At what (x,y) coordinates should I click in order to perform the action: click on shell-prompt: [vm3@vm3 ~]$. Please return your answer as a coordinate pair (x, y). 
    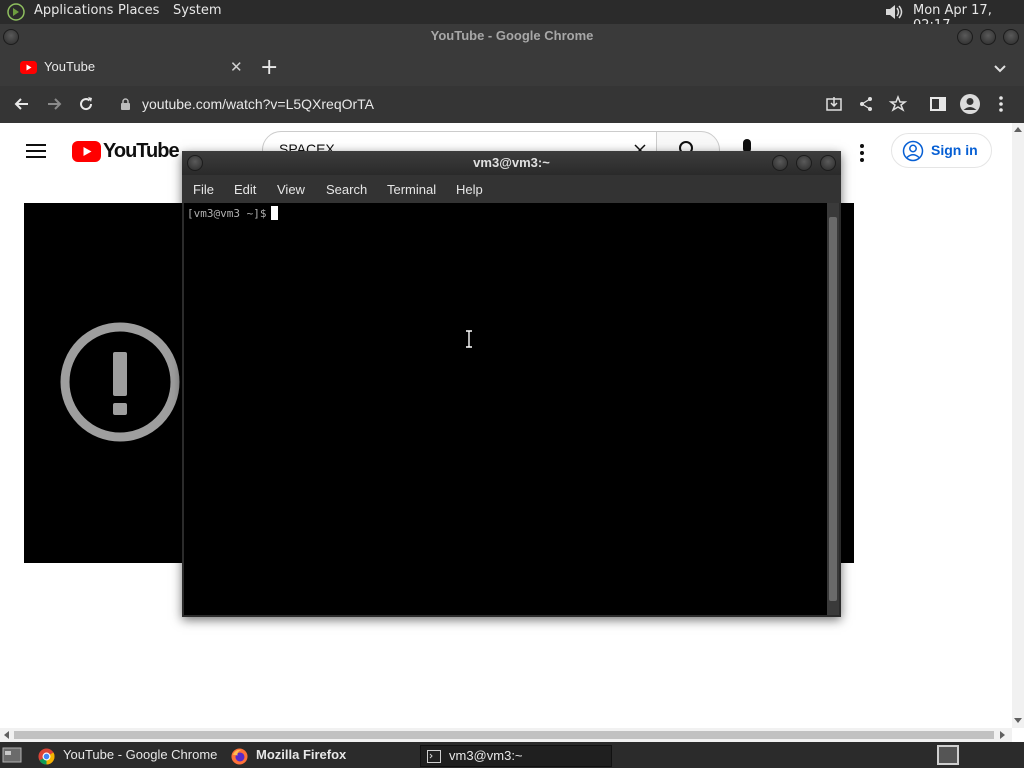
    Looking at the image, I should click on (227, 213).